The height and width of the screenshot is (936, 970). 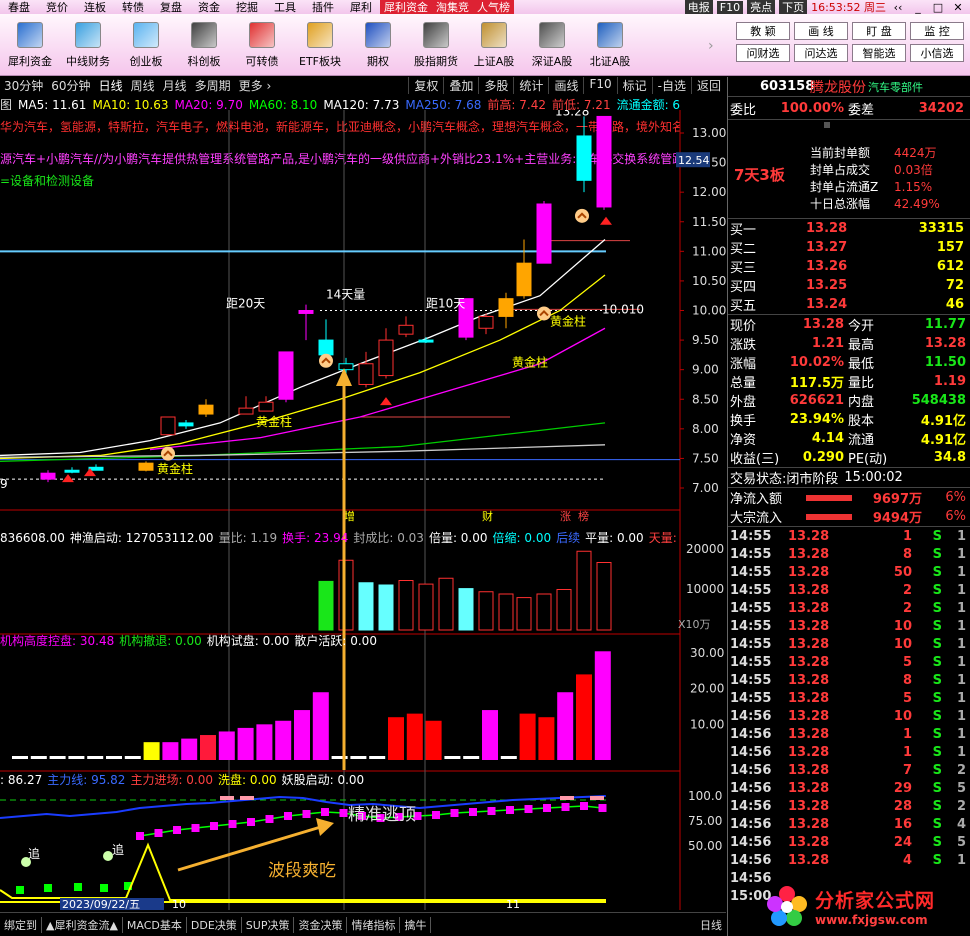 What do you see at coordinates (648, 104) in the screenshot?
I see `ma-value: 流通金额: 65.18` at bounding box center [648, 104].